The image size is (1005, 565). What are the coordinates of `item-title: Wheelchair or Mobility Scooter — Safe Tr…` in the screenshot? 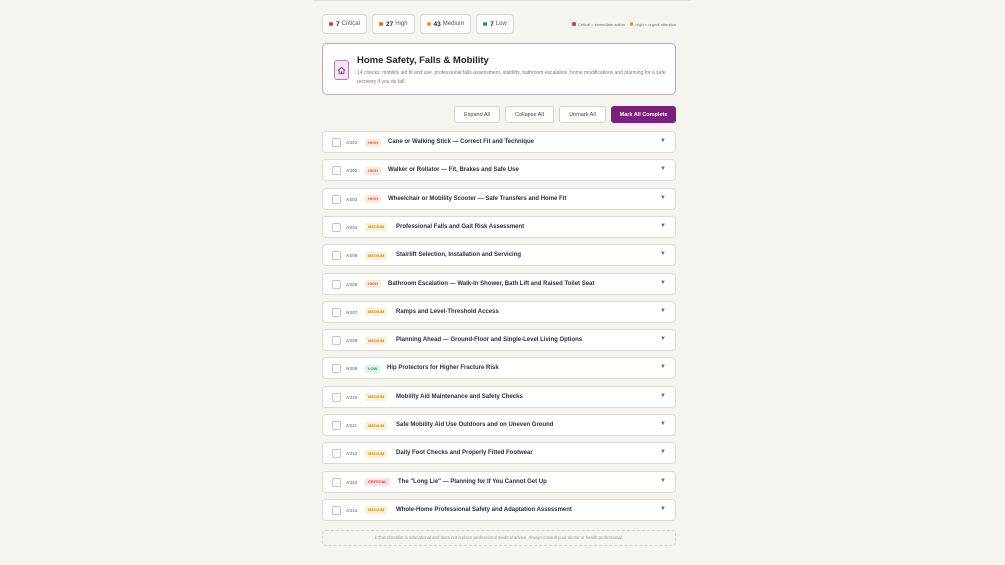 It's located at (477, 198).